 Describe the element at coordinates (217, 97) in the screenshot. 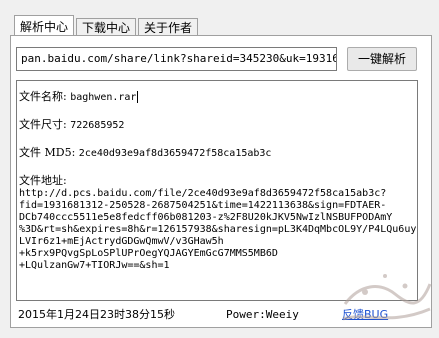

I see `file-name-row: 文件名称: baghwen.rar` at that location.